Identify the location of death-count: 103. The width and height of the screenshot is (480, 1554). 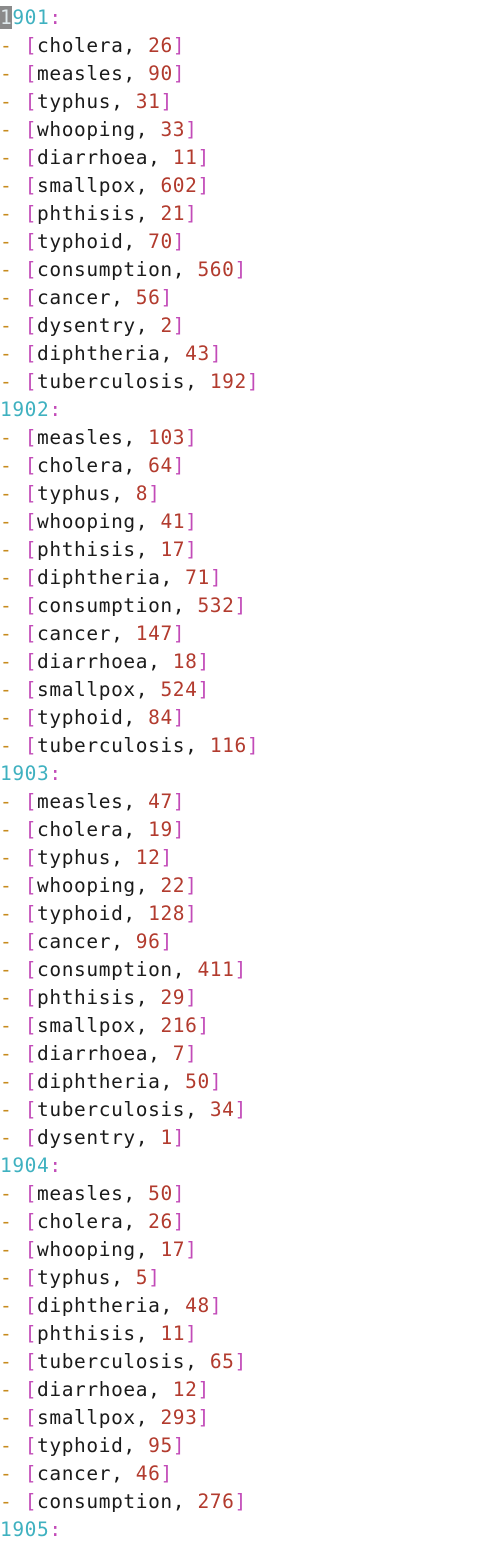
(167, 437).